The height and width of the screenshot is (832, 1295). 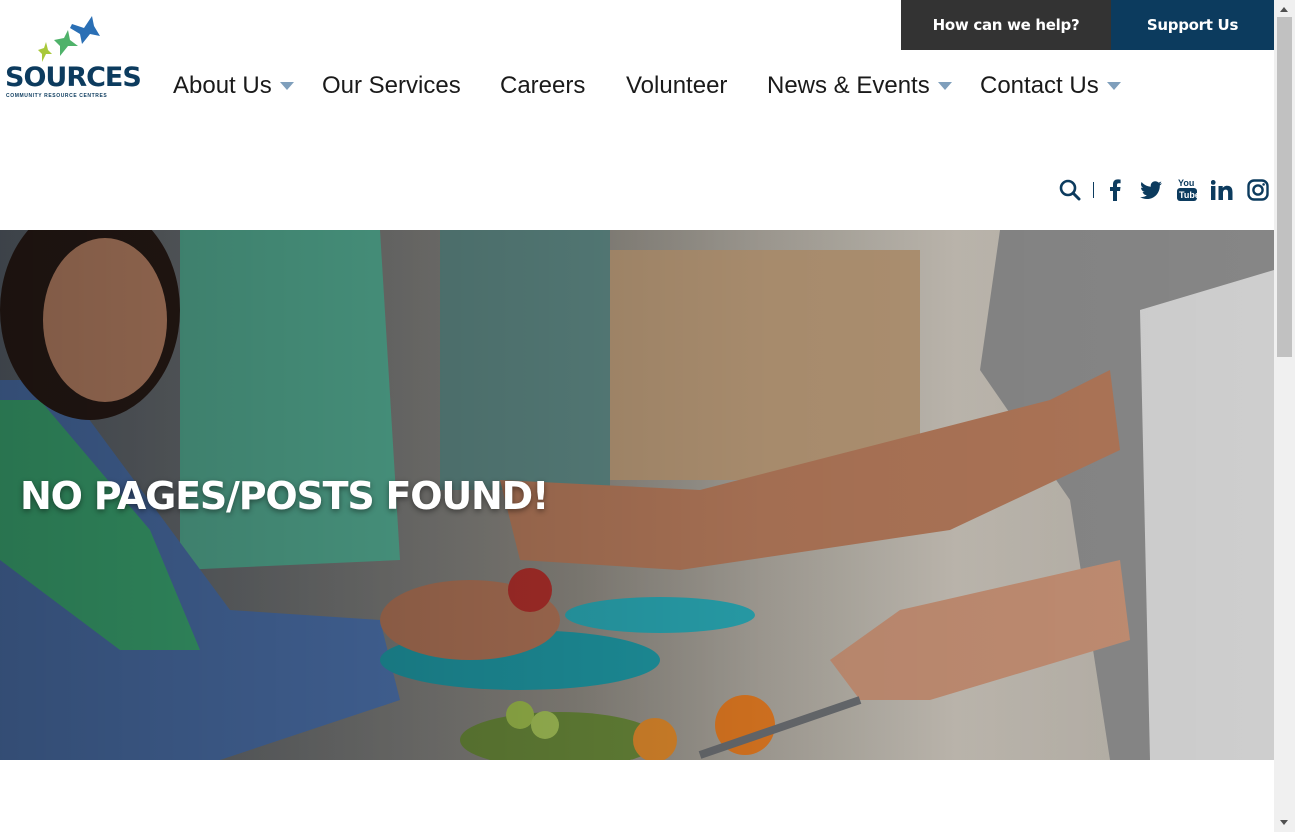 What do you see at coordinates (1284, 187) in the screenshot?
I see `scrollbar-thumb` at bounding box center [1284, 187].